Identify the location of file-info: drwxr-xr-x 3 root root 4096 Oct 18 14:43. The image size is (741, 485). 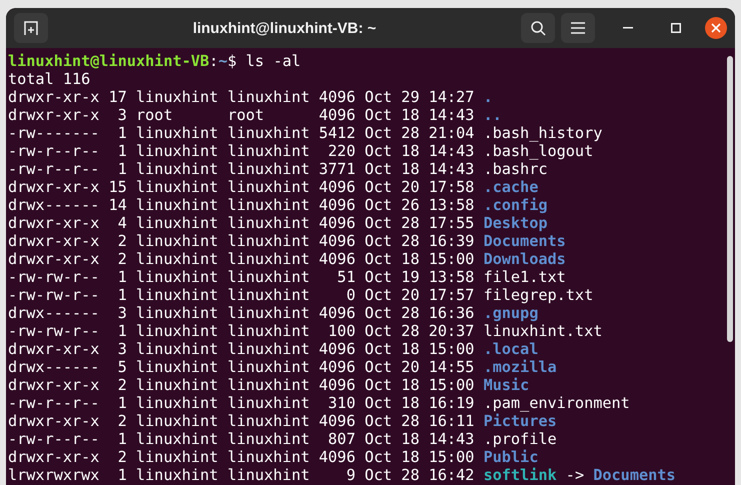
(241, 115).